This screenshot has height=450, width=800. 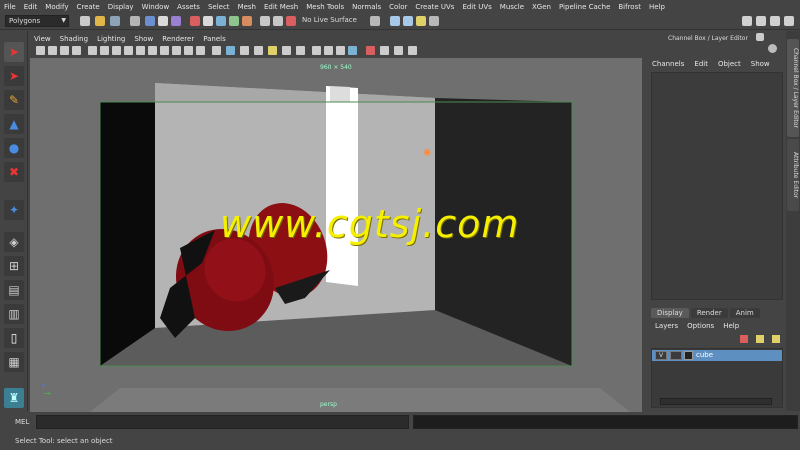 I want to click on menu-mesh: Mesh, so click(x=247, y=7).